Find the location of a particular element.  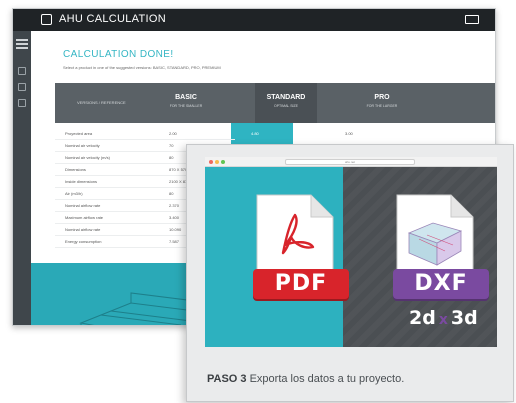

table-cell: 7.587 is located at coordinates (174, 241).